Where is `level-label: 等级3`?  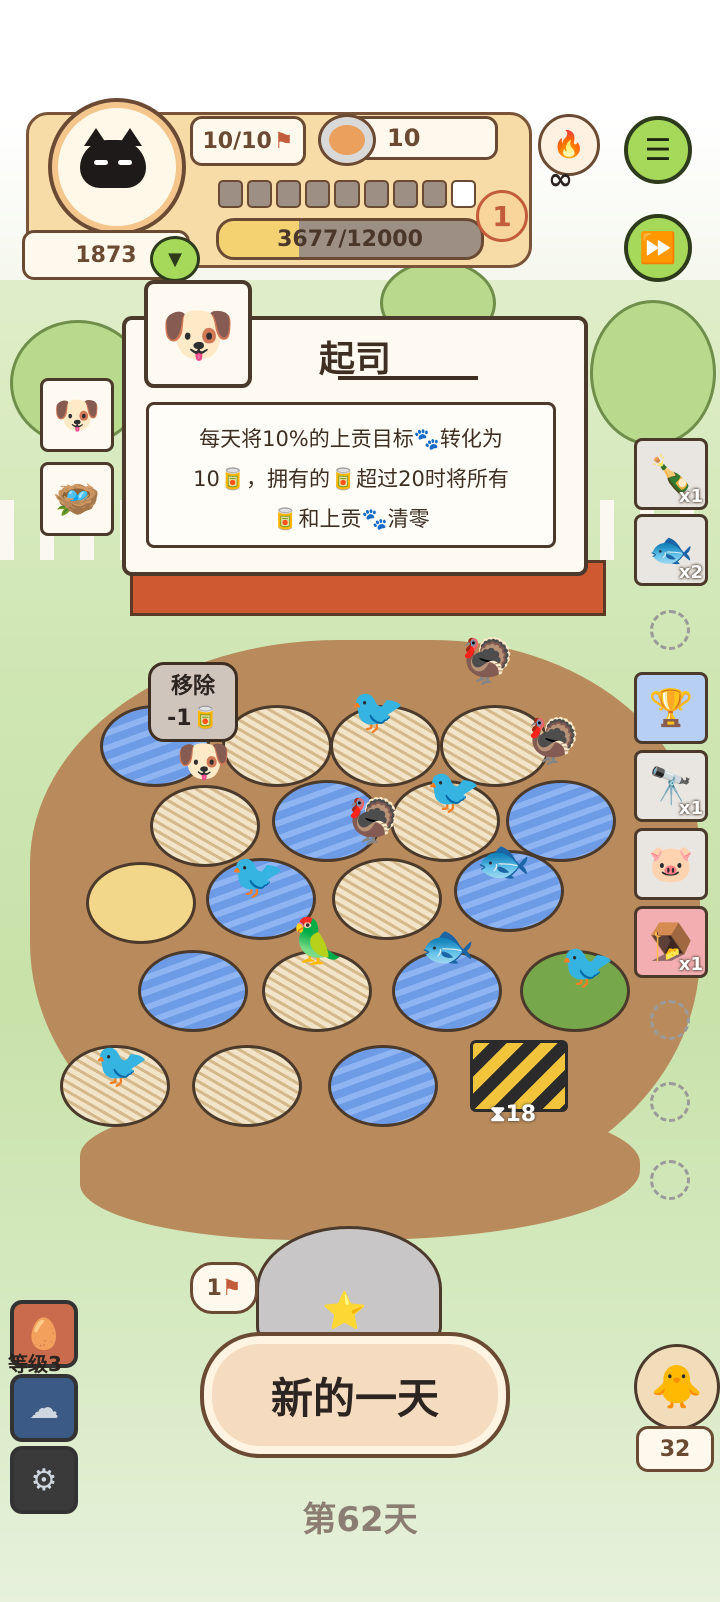
level-label: 等级3 is located at coordinates (35, 1364).